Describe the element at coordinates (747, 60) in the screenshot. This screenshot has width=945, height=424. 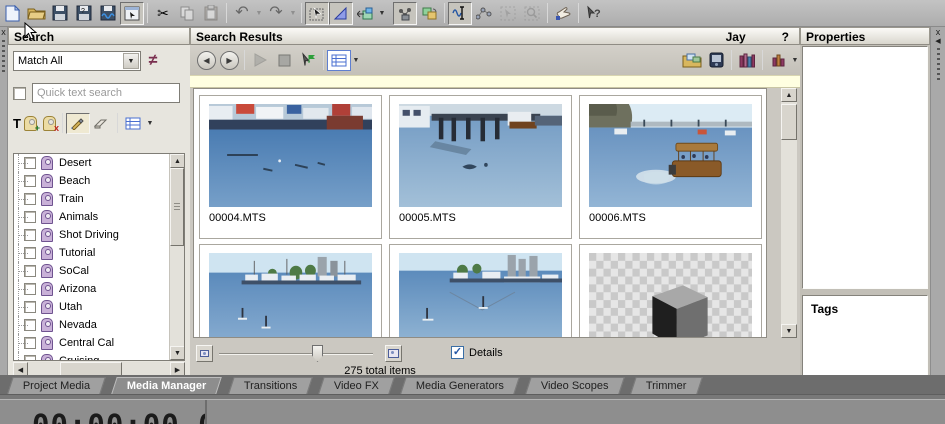
I see `media-library-actions-button` at that location.